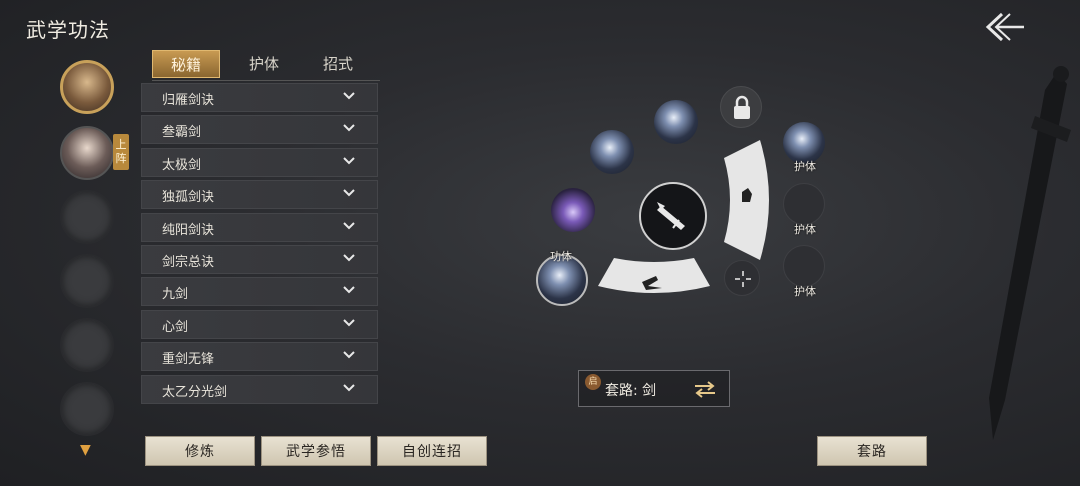 The image size is (1080, 486). What do you see at coordinates (259, 130) in the screenshot?
I see `list-item: 叁霸剑` at bounding box center [259, 130].